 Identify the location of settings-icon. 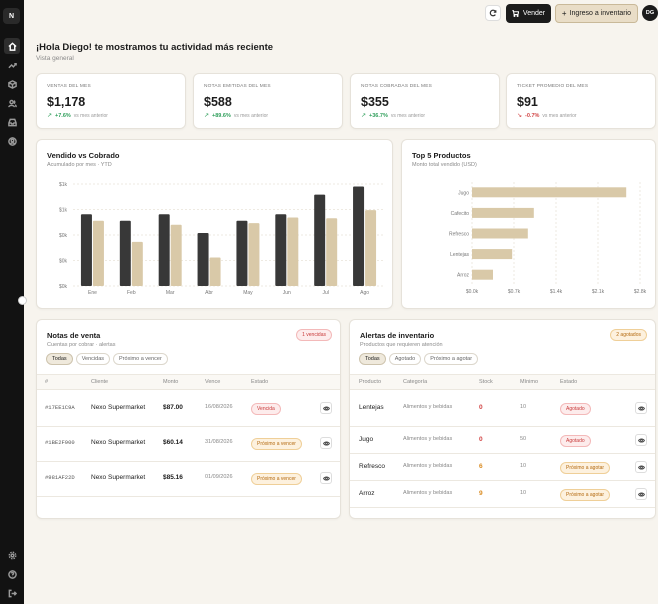
(12, 555).